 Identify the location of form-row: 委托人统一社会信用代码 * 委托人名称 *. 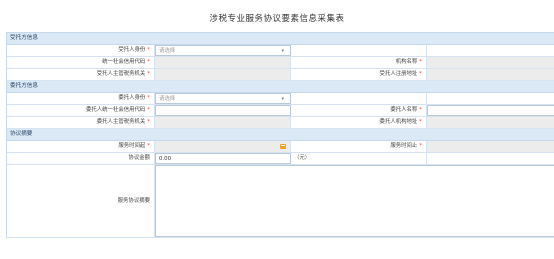
(280, 111).